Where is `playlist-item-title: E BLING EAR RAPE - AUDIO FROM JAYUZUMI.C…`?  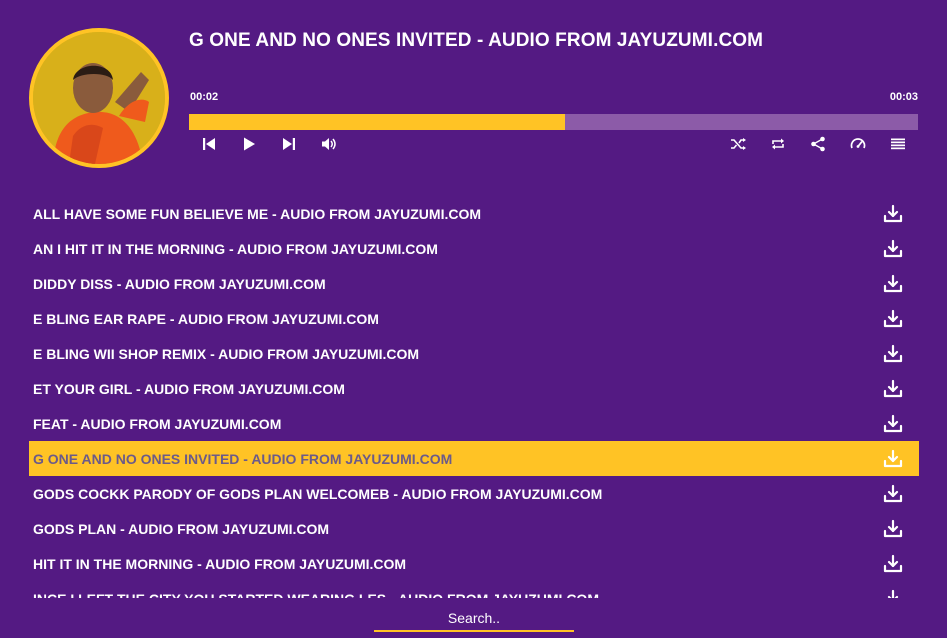
playlist-item-title: E BLING EAR RAPE - AUDIO FROM JAYUZUMI.C… is located at coordinates (206, 318).